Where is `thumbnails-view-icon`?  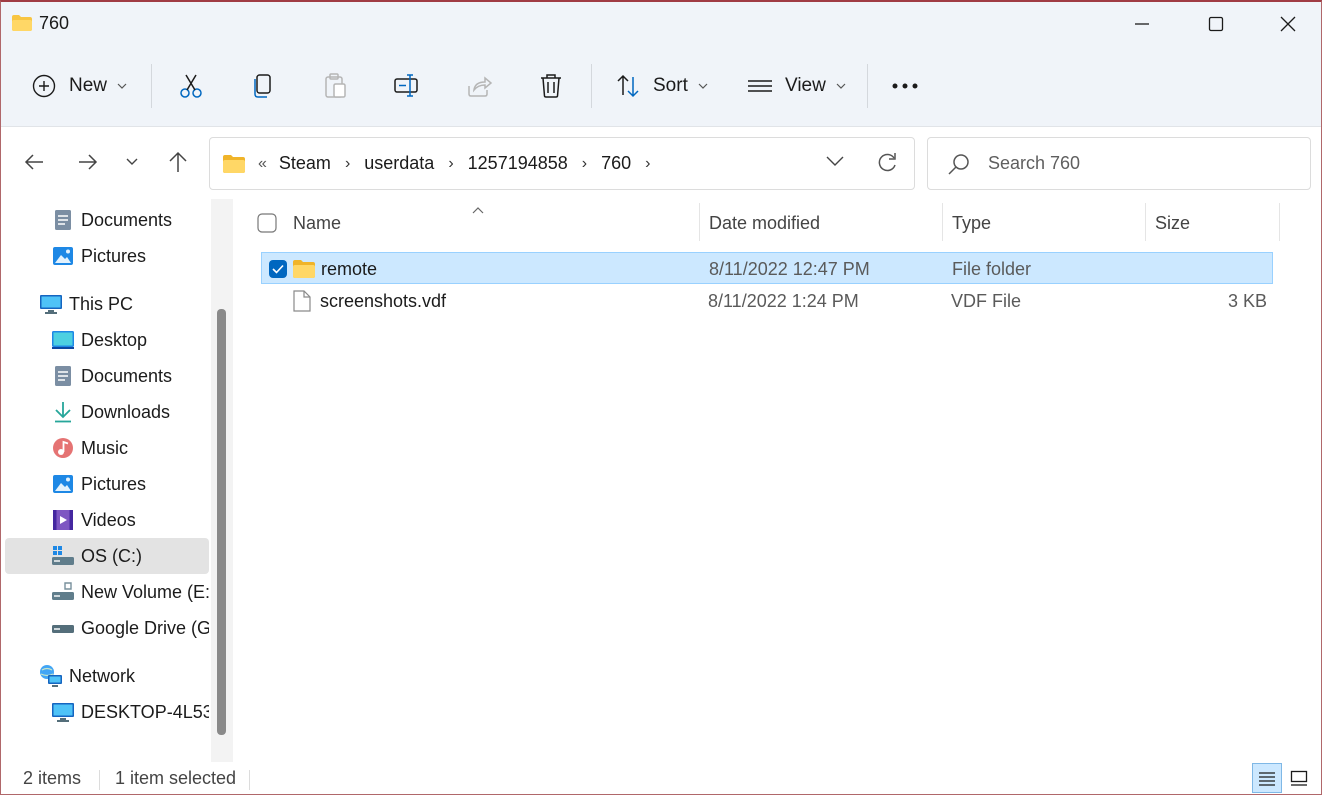
thumbnails-view-icon is located at coordinates (1299, 778).